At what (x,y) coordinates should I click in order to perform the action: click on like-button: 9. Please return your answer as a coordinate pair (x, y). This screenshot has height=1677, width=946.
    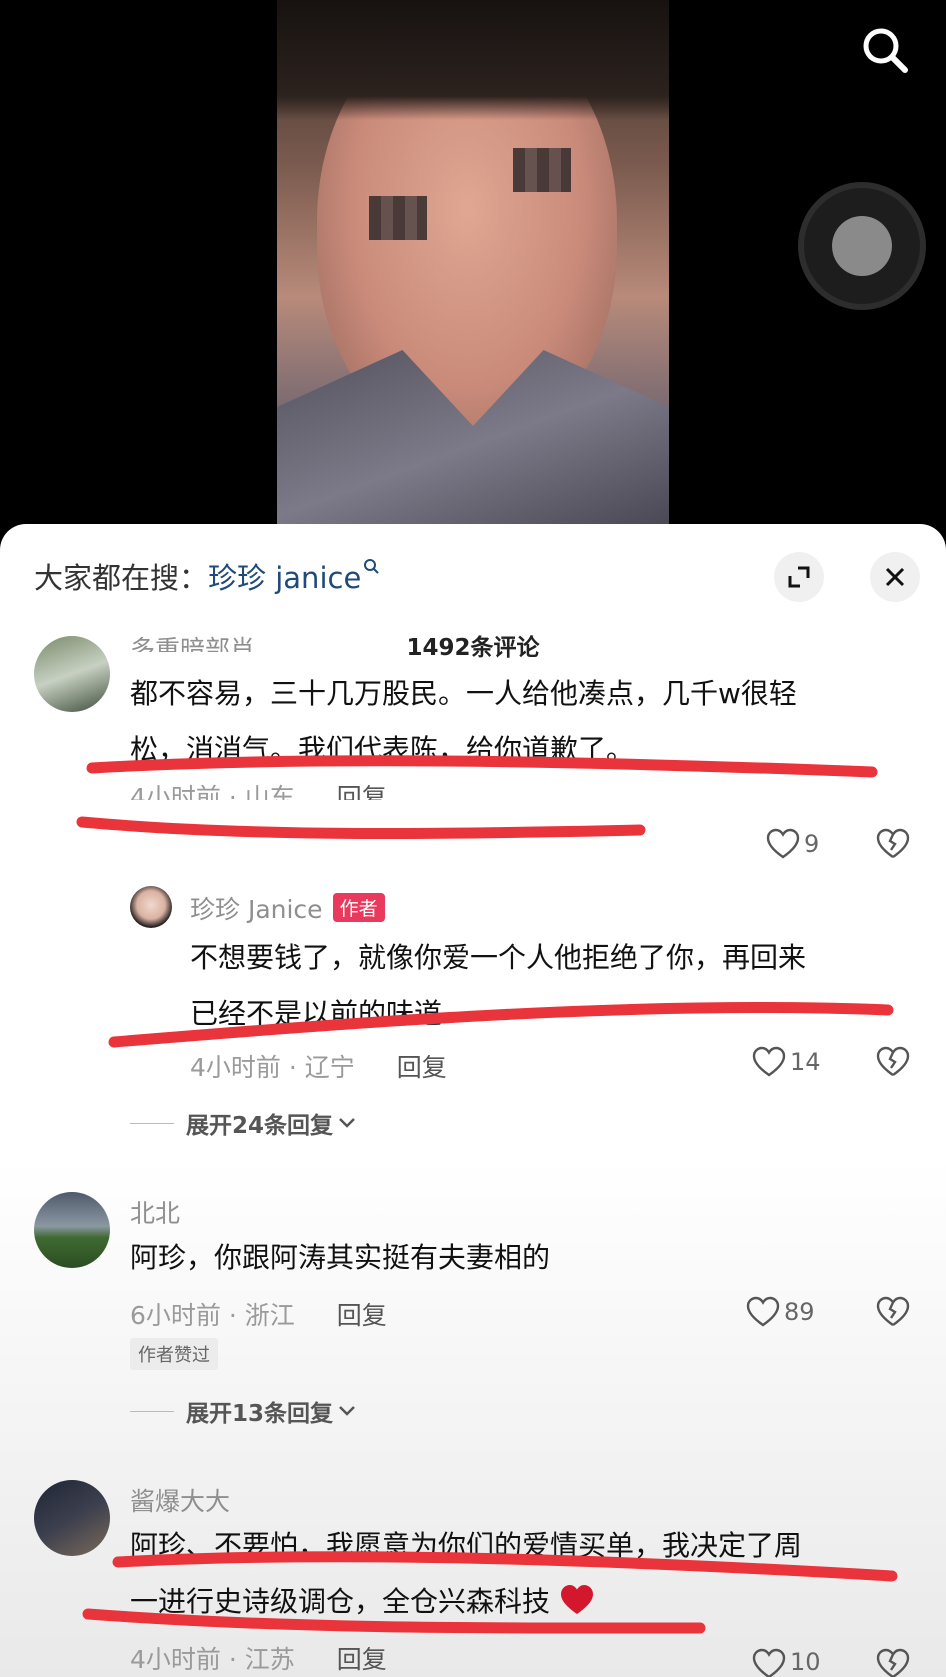
    Looking at the image, I should click on (792, 844).